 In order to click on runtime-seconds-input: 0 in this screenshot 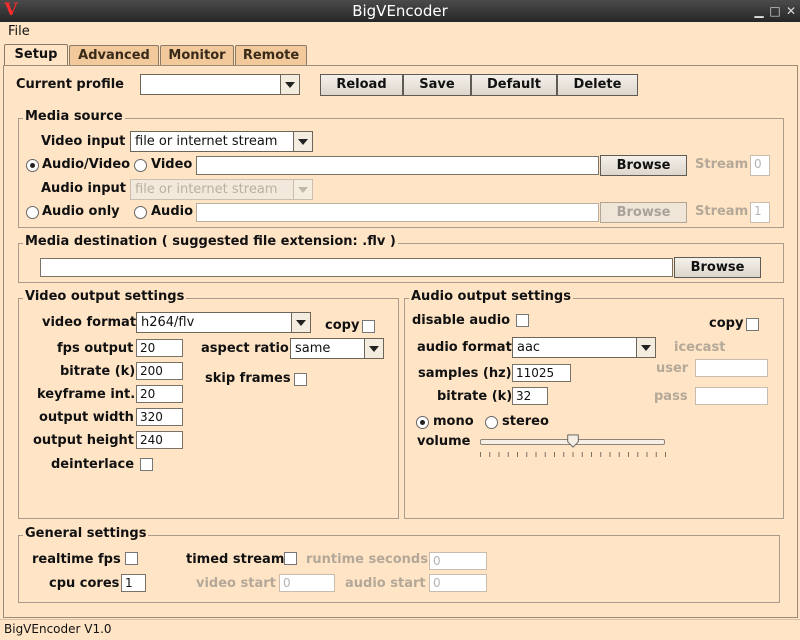, I will do `click(458, 561)`.